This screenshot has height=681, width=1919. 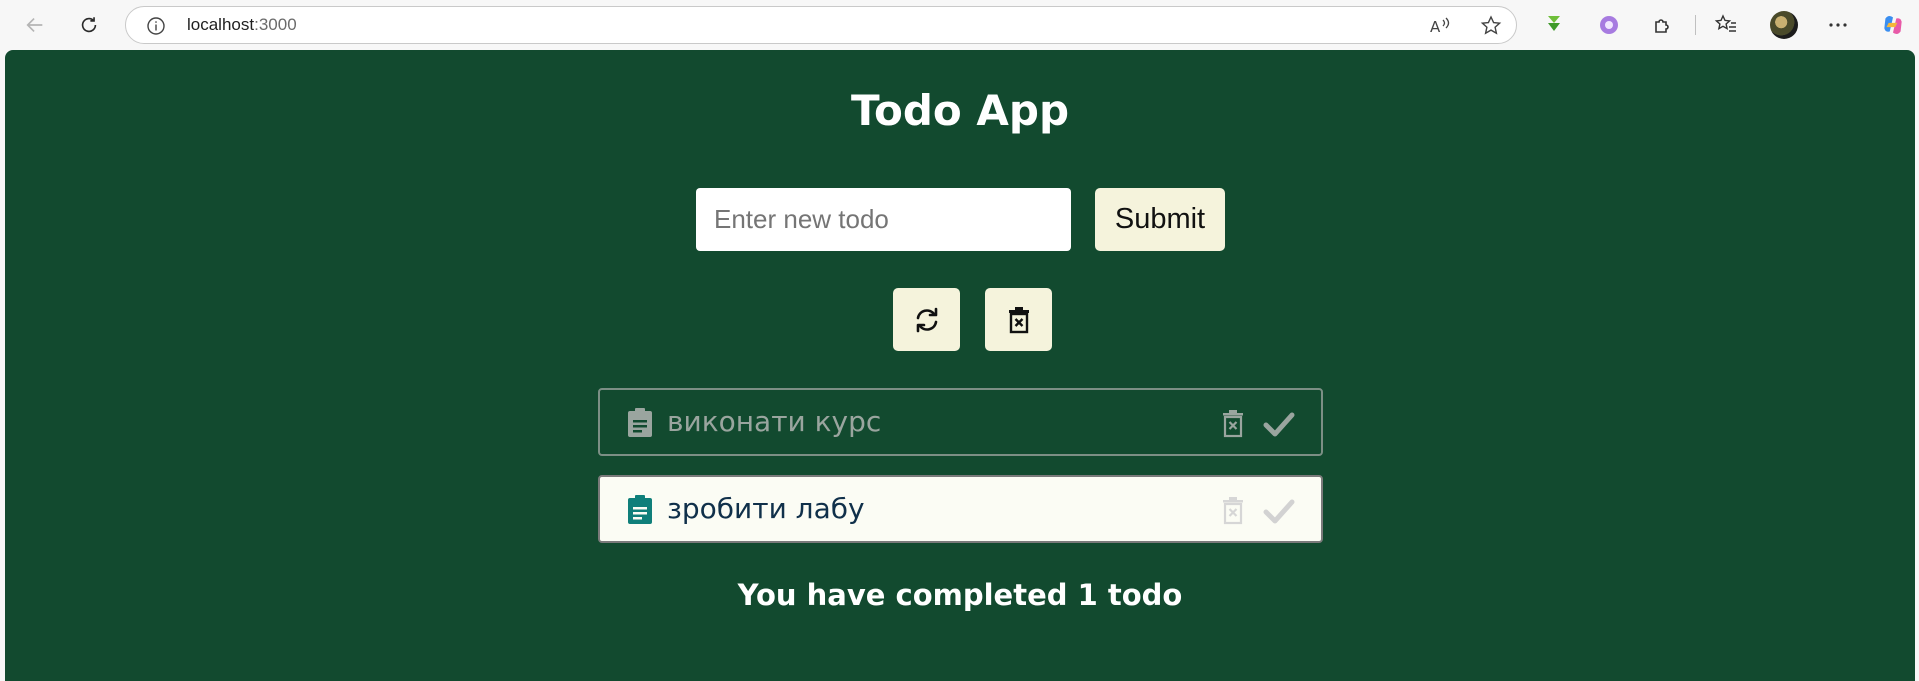 I want to click on new-todo-input, so click(x=883, y=219).